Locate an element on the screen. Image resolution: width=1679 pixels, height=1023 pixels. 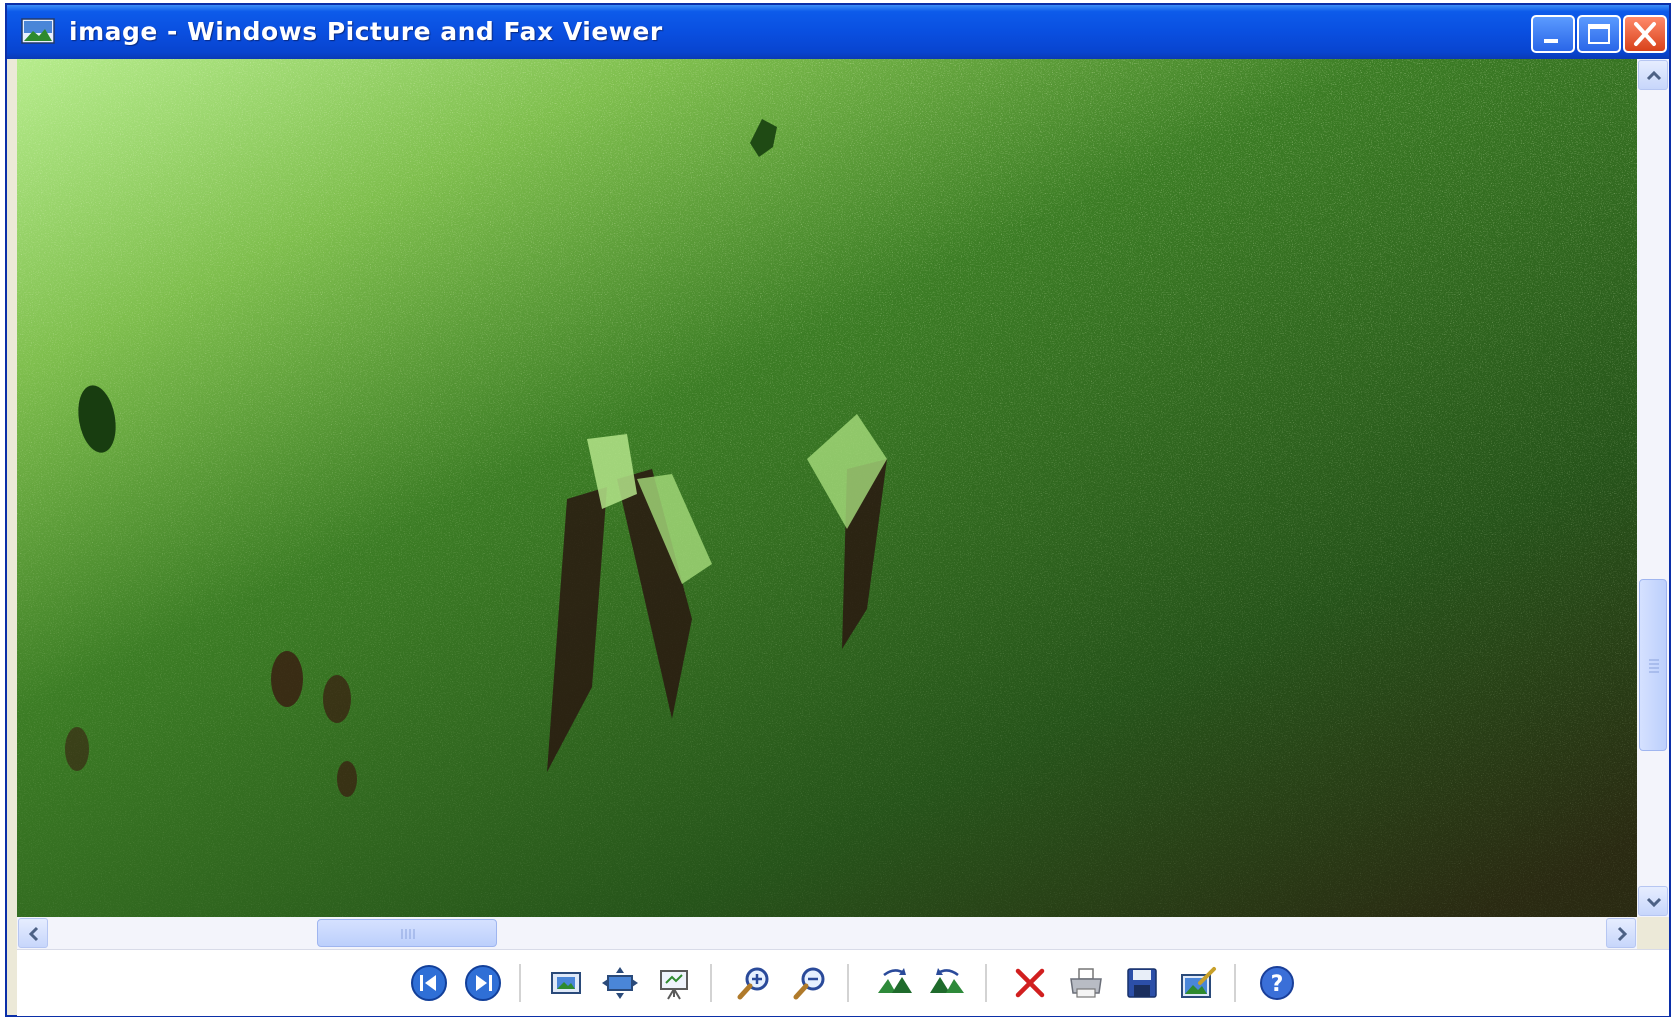
rotate-clockwise-icon is located at coordinates (894, 983).